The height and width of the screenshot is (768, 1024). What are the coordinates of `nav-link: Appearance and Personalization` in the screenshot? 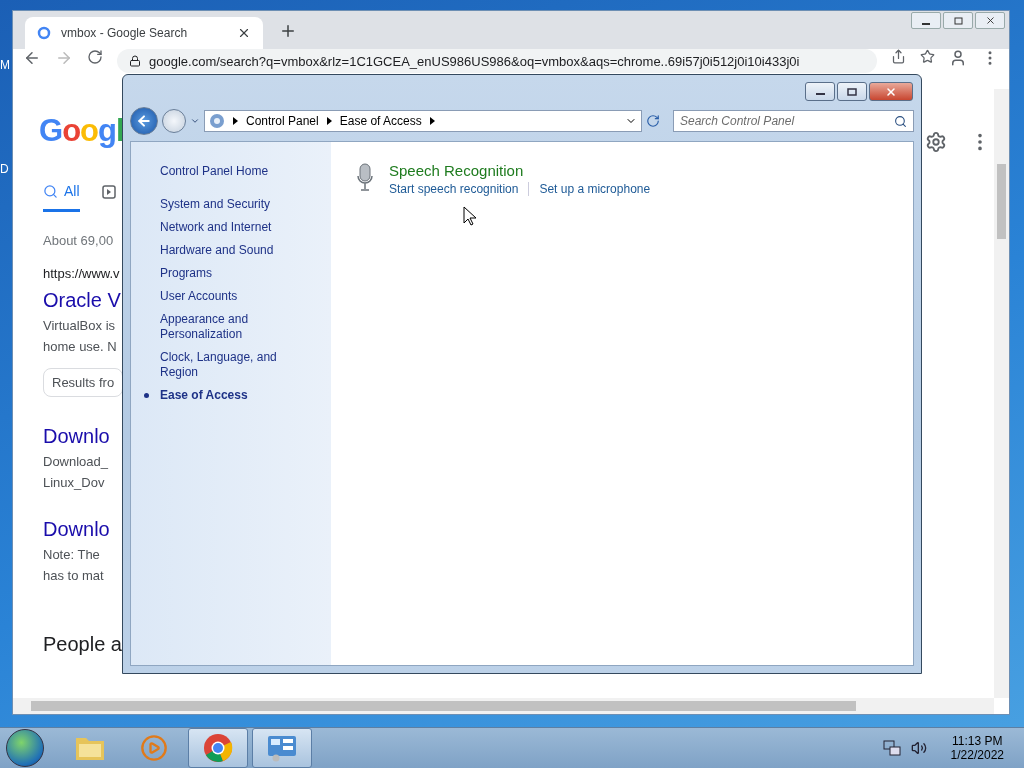 It's located at (229, 327).